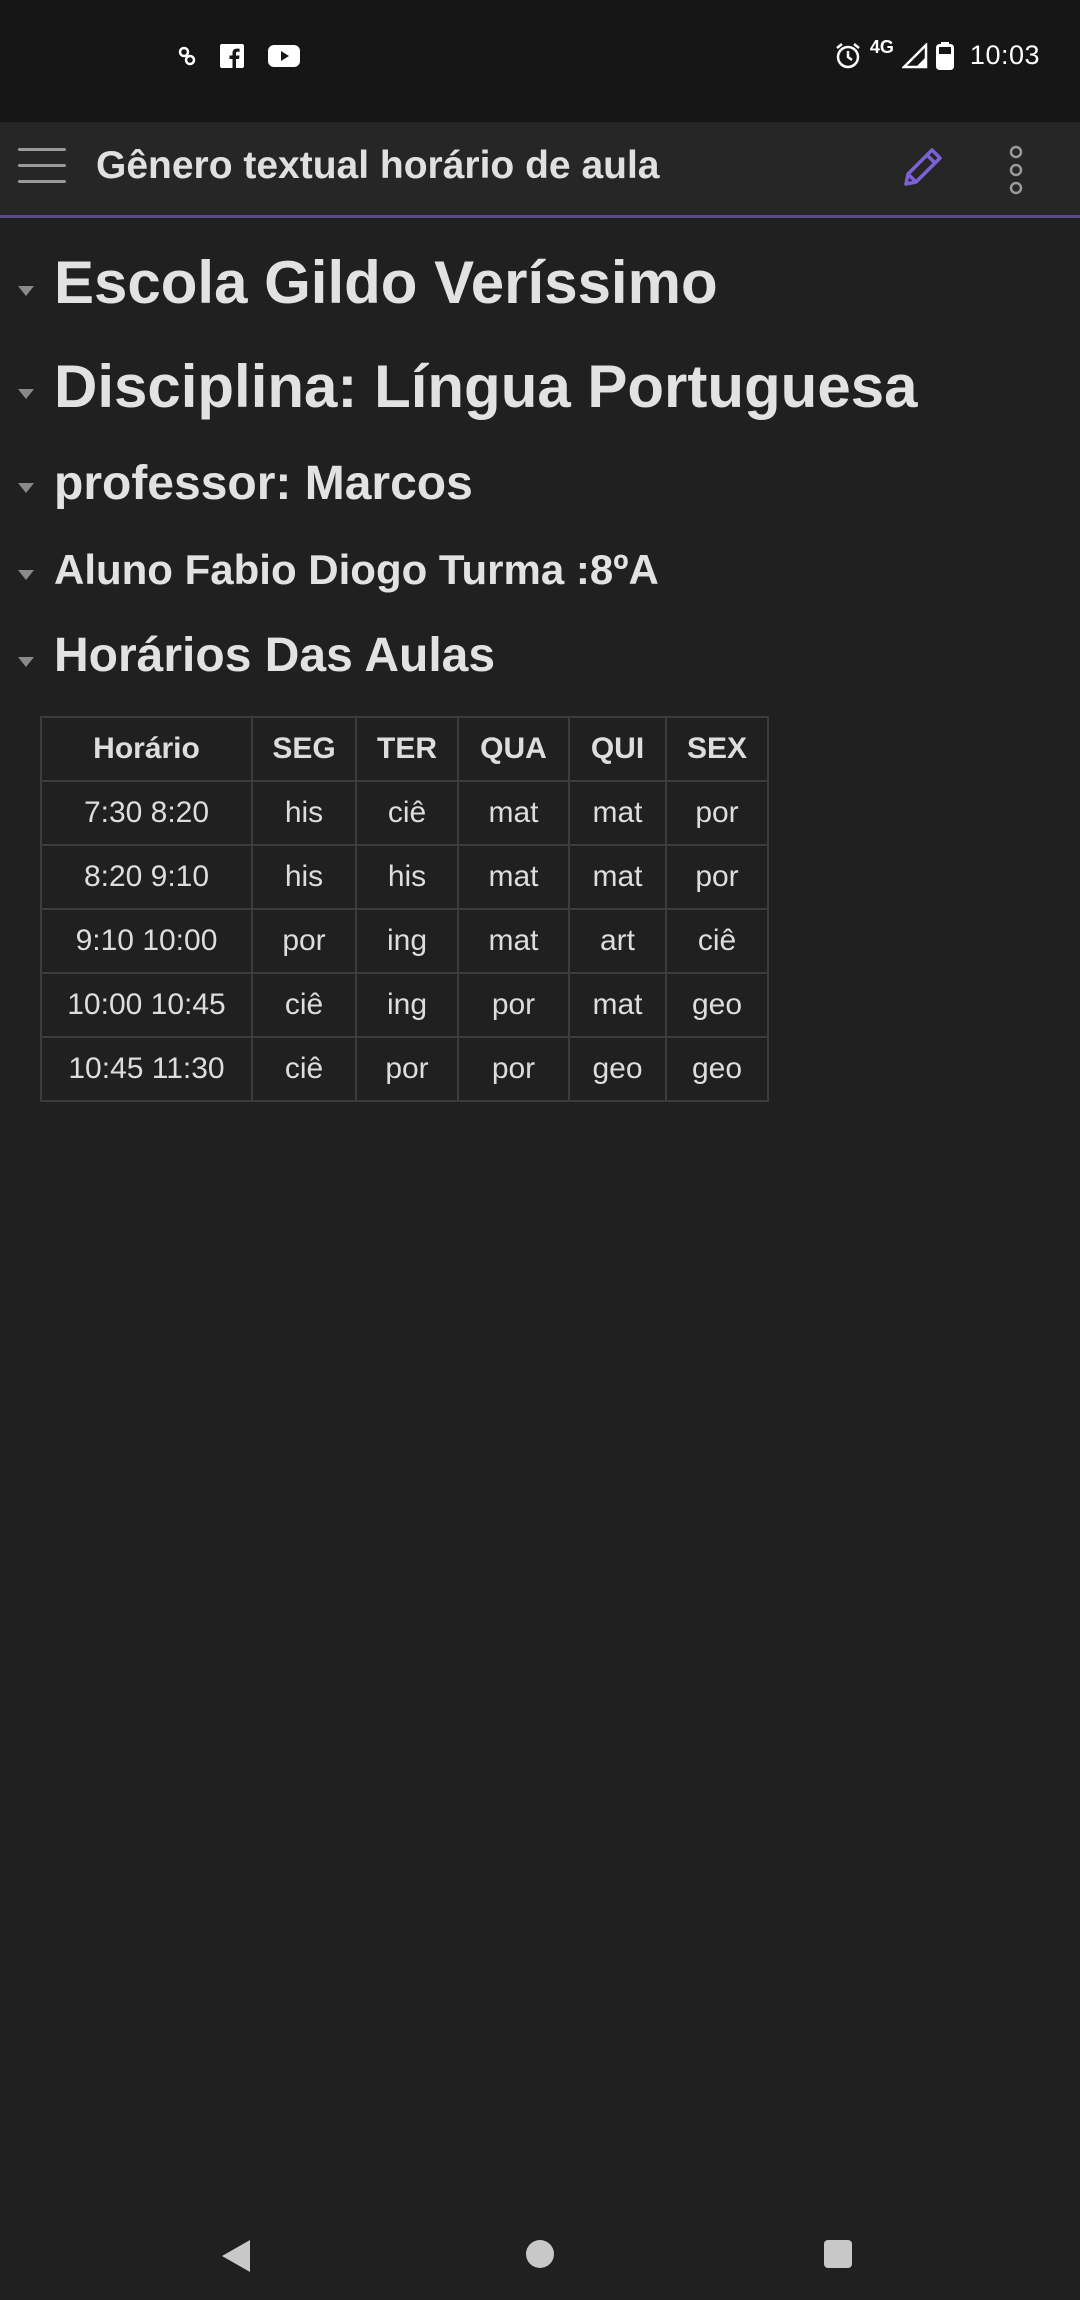  What do you see at coordinates (275, 655) in the screenshot?
I see `heading-horarios: Horários Das Aulas` at bounding box center [275, 655].